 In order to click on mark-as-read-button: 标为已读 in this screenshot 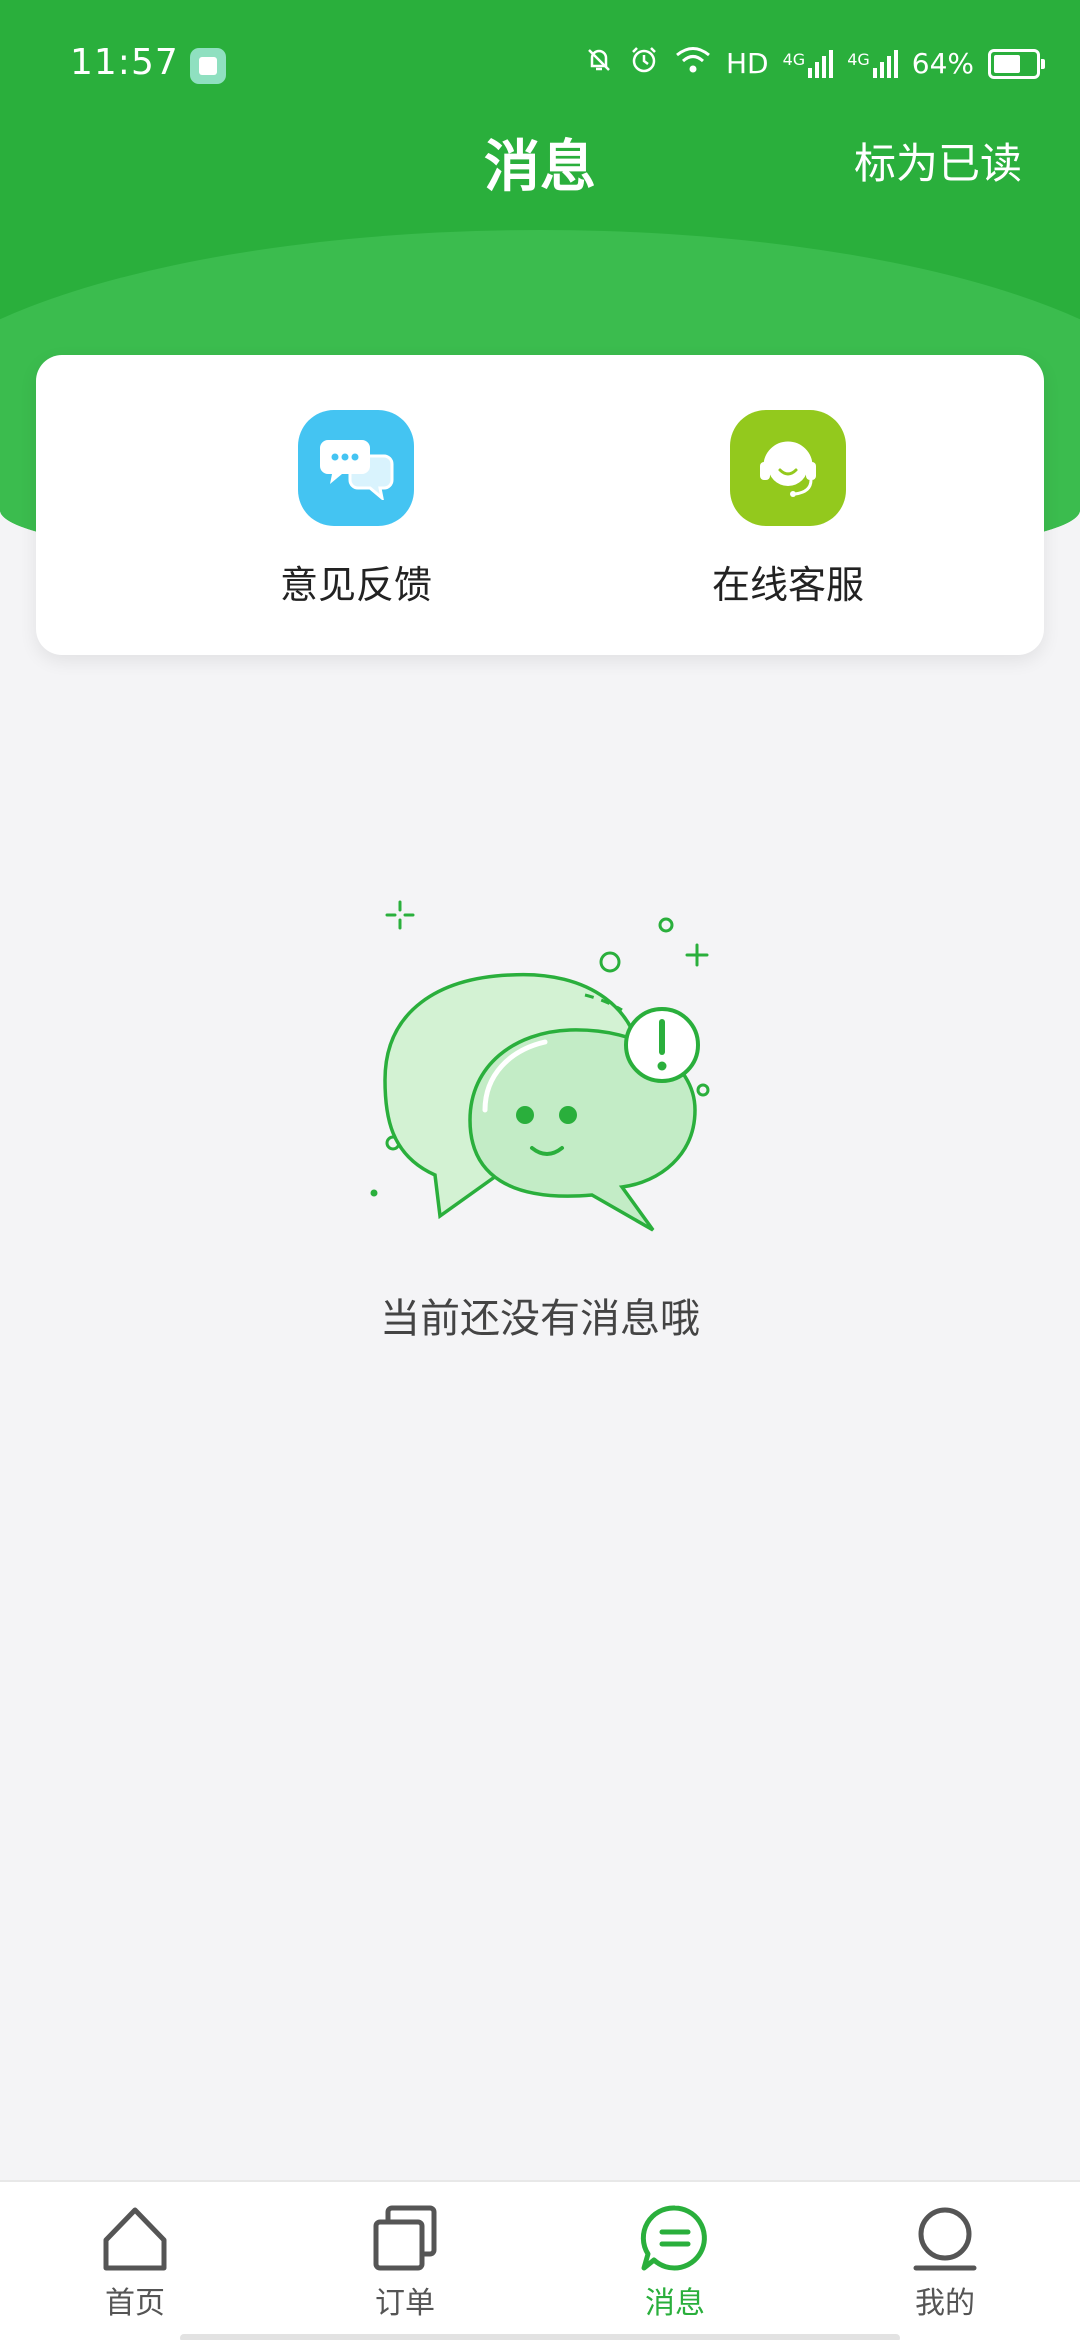, I will do `click(938, 160)`.